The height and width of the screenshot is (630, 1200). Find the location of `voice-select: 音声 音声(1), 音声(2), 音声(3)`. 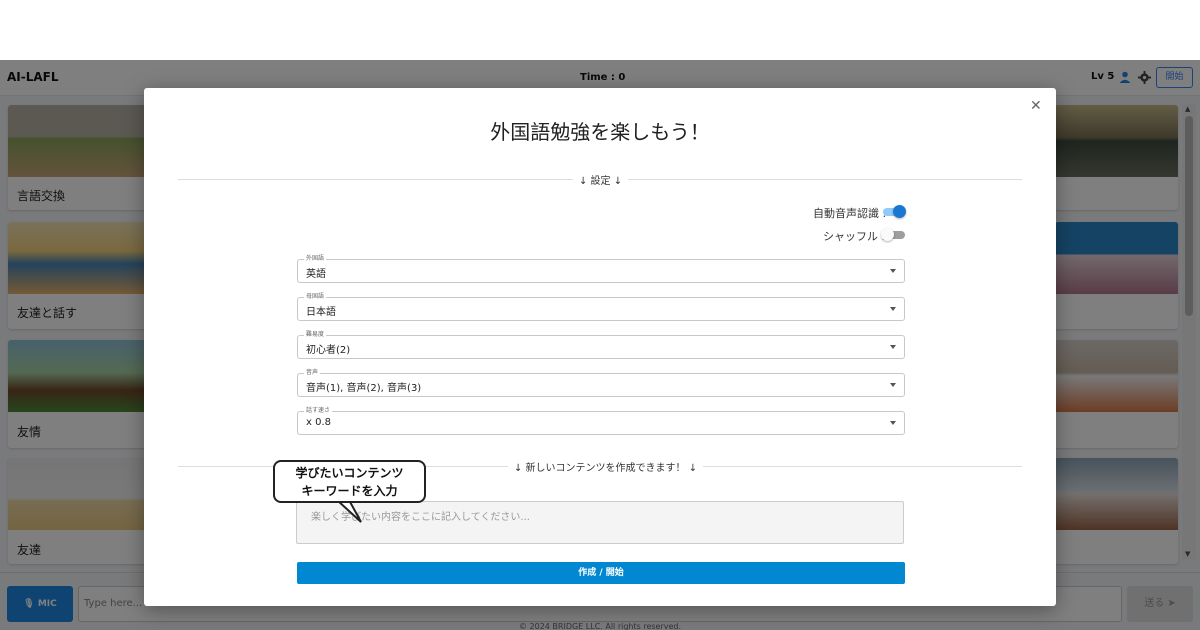

voice-select: 音声 音声(1), 音声(2), 音声(3) is located at coordinates (601, 382).